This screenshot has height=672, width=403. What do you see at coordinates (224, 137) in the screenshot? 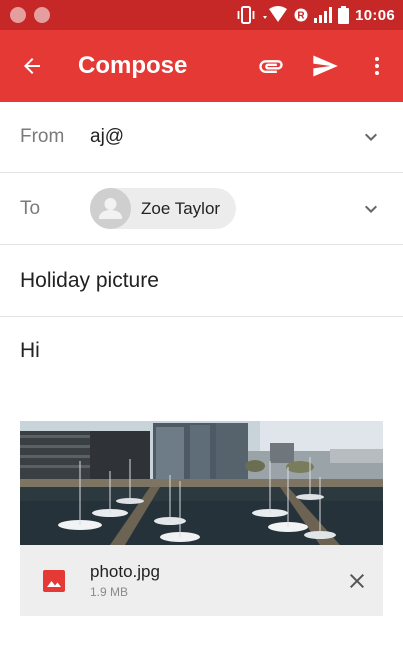
I see `from-account: aj@` at bounding box center [224, 137].